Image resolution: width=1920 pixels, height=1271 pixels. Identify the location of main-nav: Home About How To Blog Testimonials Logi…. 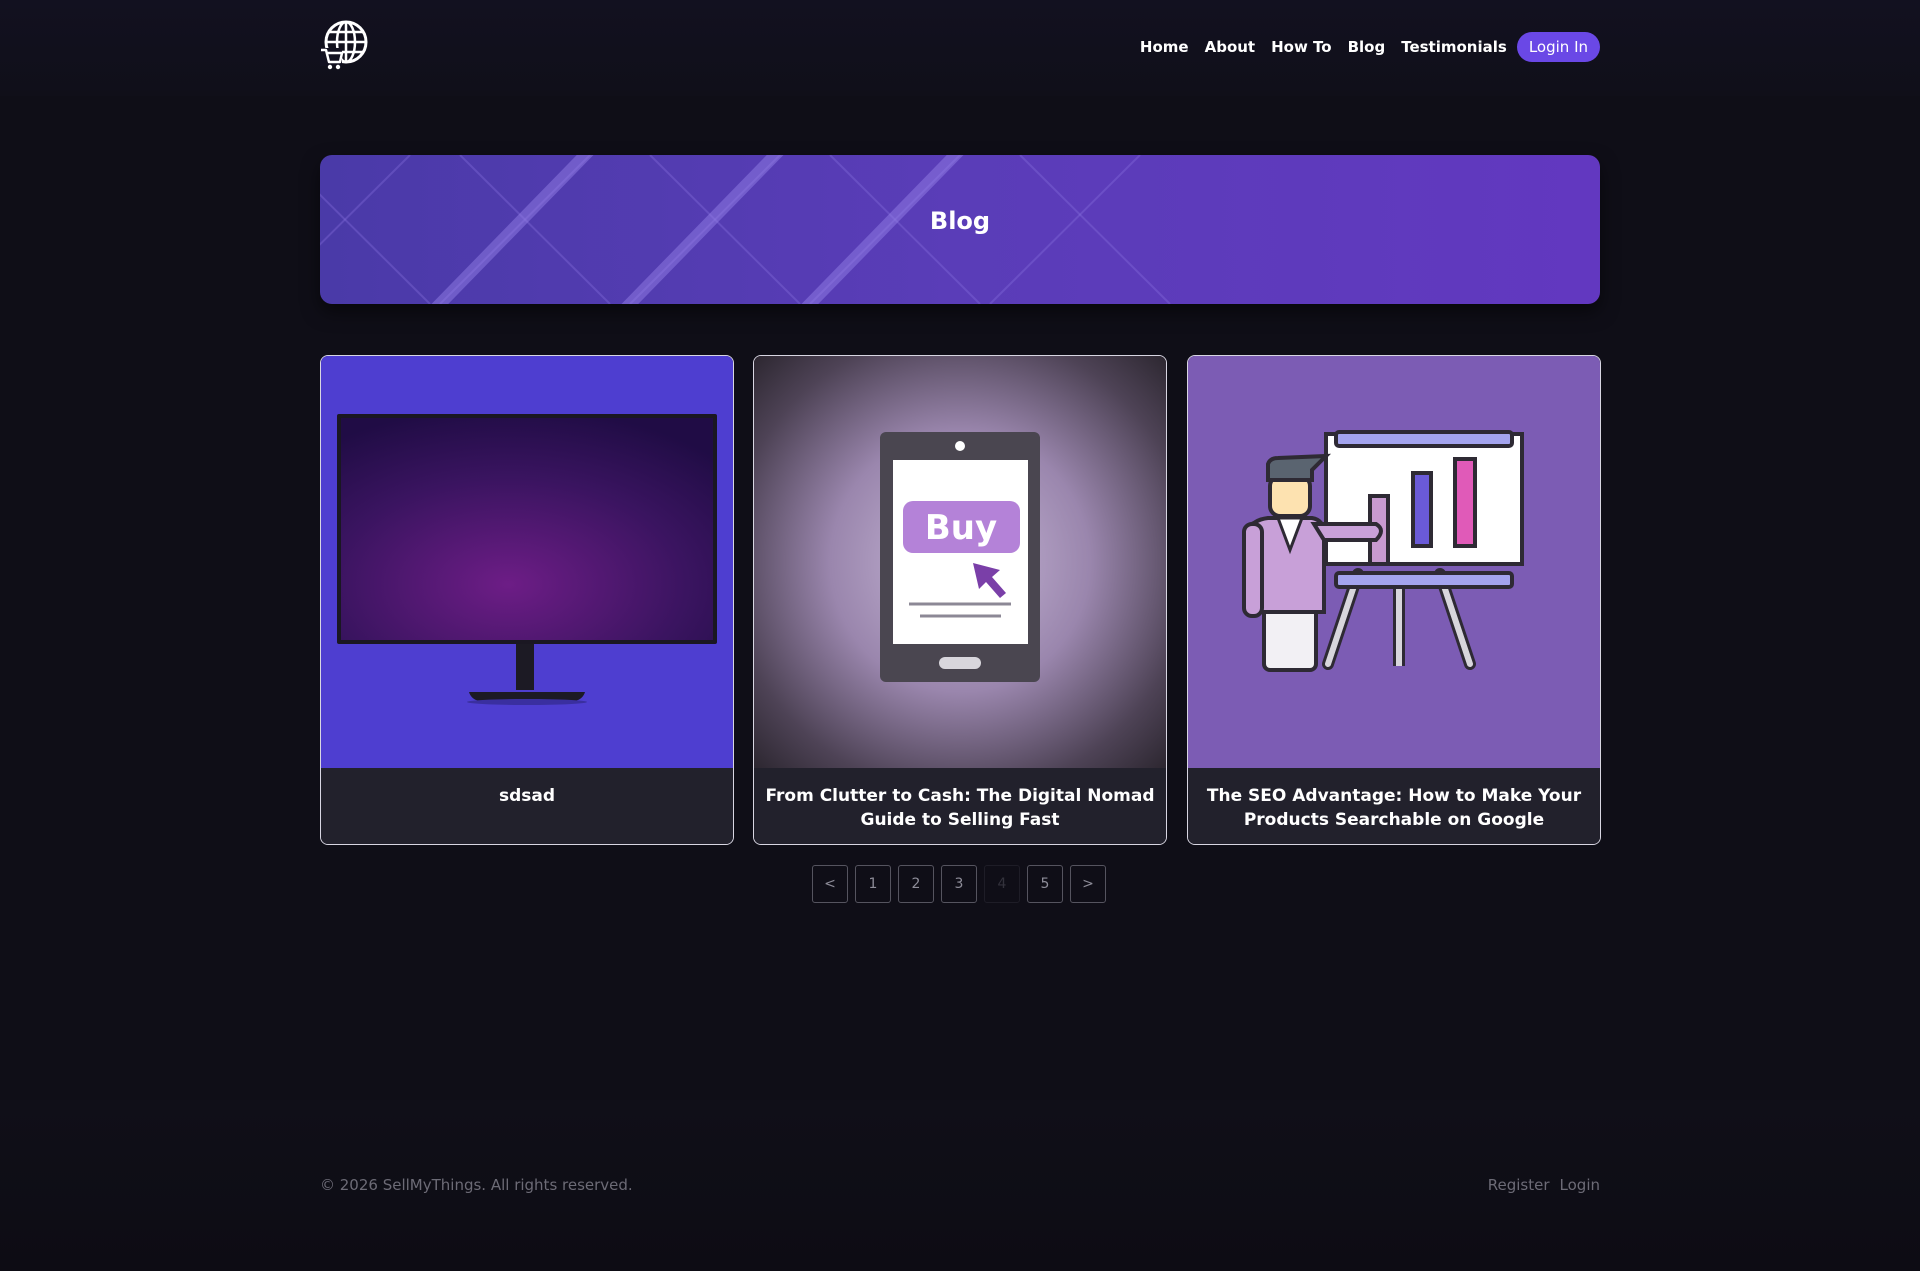
(1362, 47).